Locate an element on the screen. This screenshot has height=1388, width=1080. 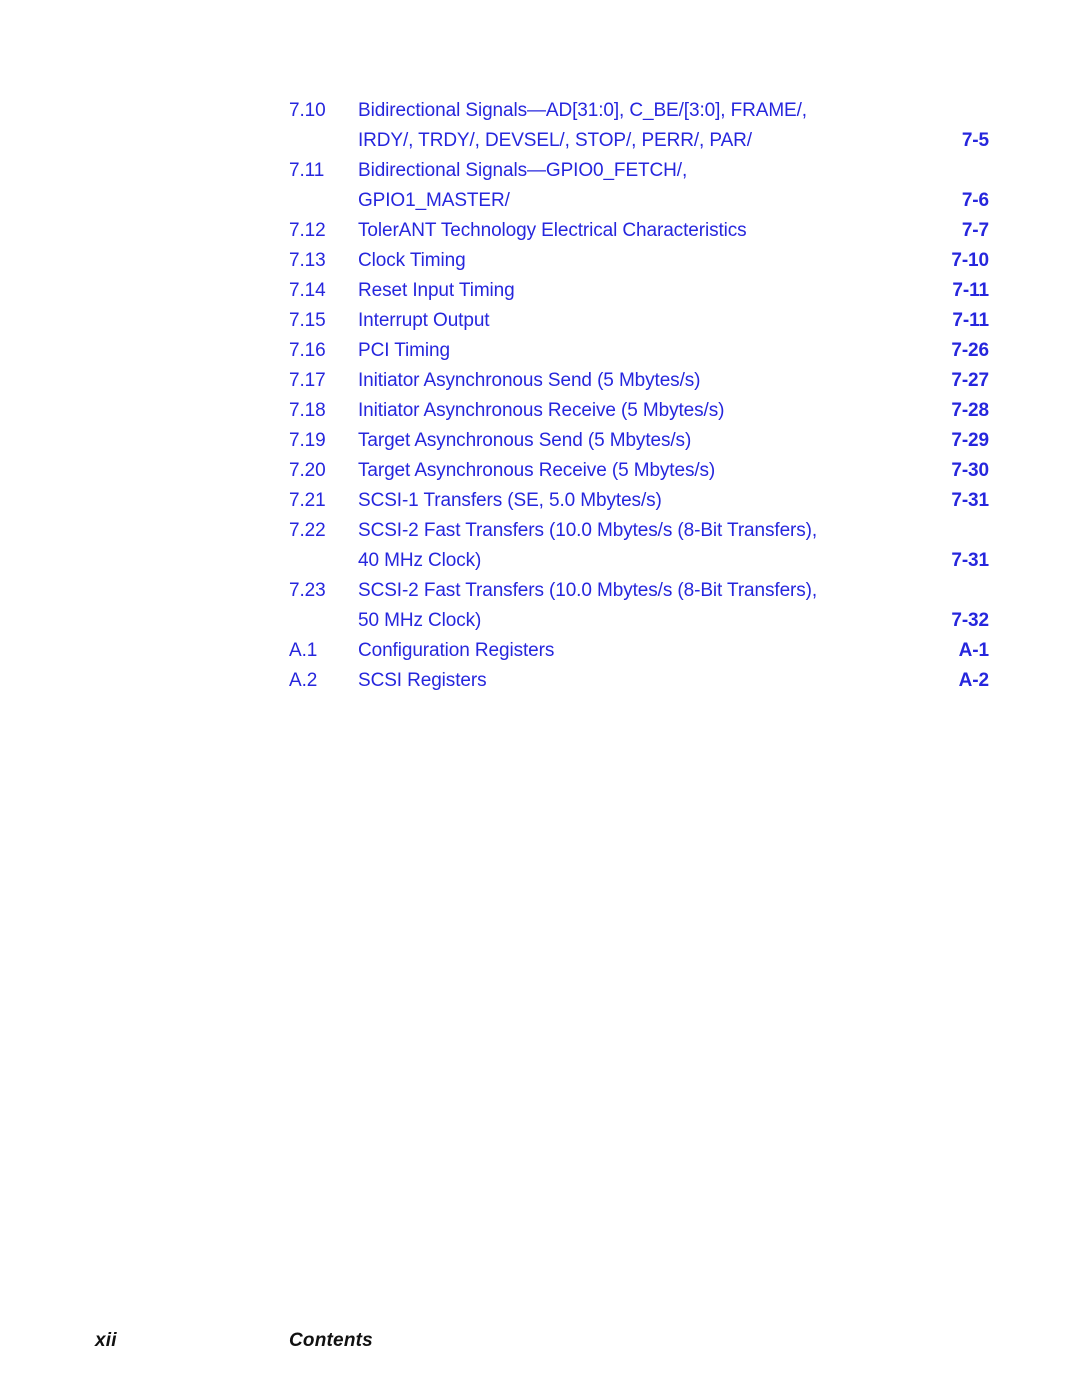
toc-entry-title: Reset Input Timing is located at coordinates (436, 290).